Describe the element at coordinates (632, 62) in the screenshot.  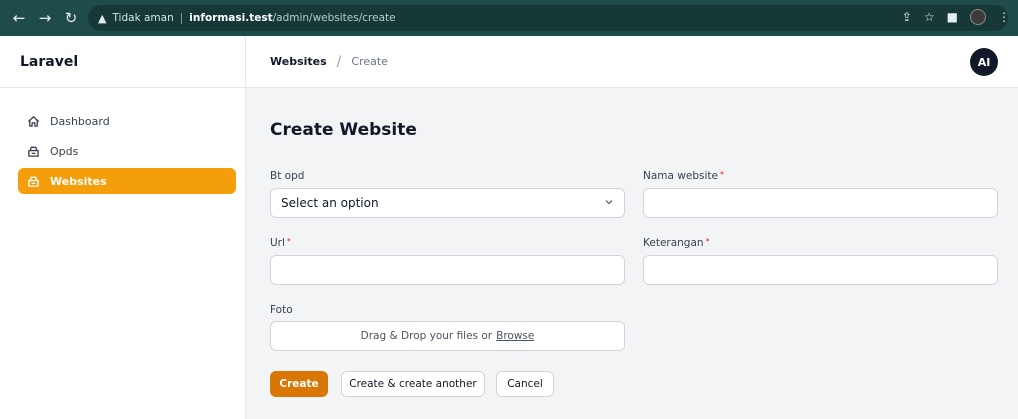
I see `top-bar: Websites / Create AI` at that location.